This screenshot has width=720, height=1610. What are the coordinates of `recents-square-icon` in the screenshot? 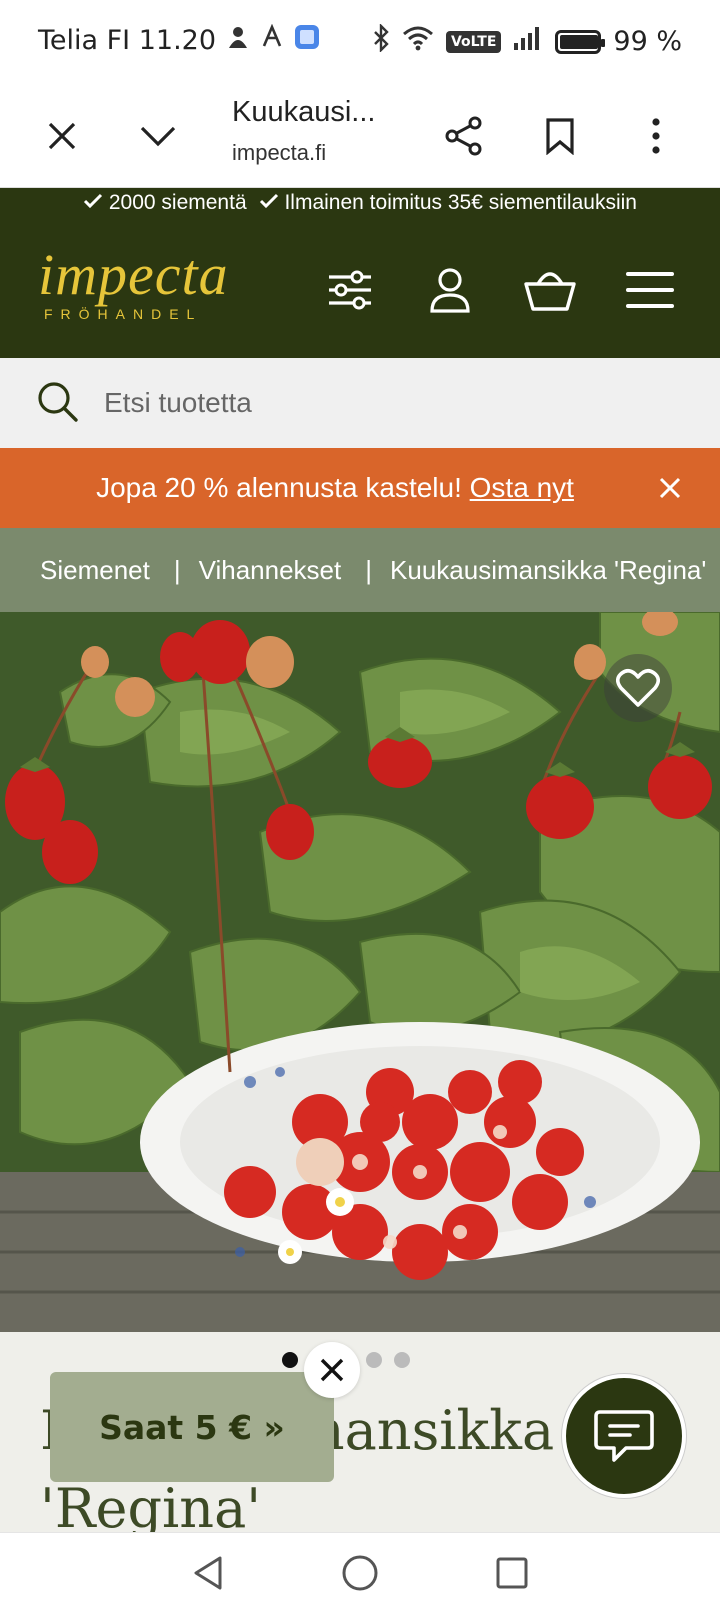 It's located at (512, 1573).